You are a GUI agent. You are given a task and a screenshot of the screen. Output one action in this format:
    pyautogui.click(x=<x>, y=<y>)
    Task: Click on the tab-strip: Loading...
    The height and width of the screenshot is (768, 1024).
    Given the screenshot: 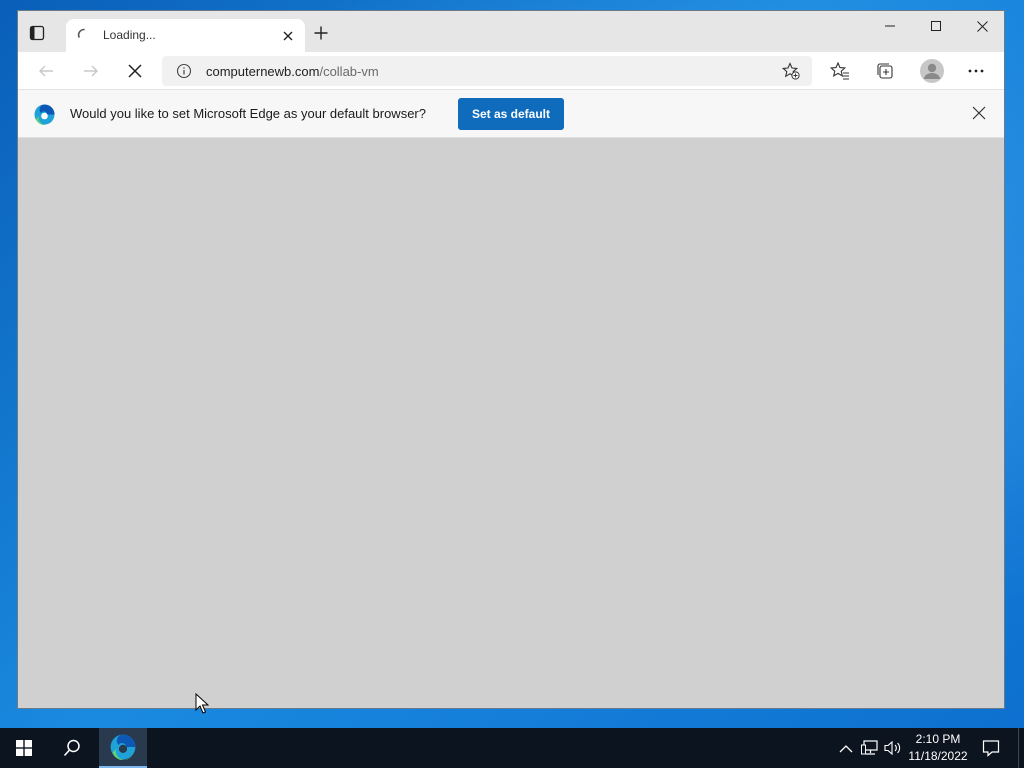 What is the action you would take?
    pyautogui.click(x=511, y=31)
    